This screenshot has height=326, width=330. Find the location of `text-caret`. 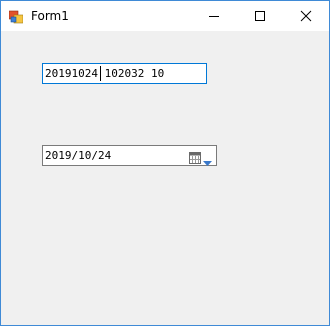

text-caret is located at coordinates (100, 73).